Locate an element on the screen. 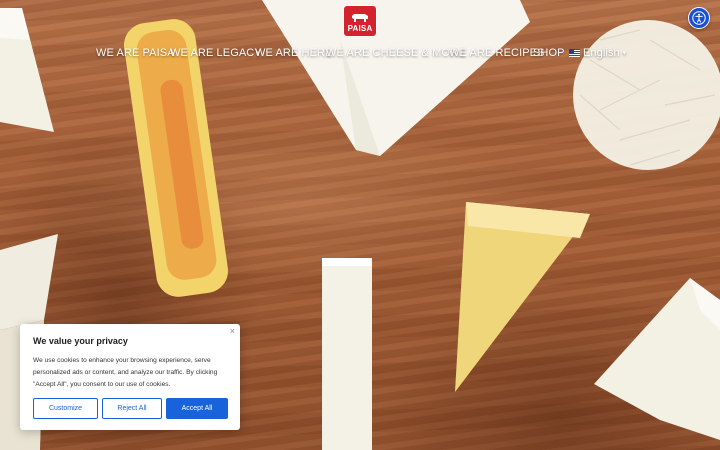 The image size is (720, 450). us-flag-icon is located at coordinates (574, 53).